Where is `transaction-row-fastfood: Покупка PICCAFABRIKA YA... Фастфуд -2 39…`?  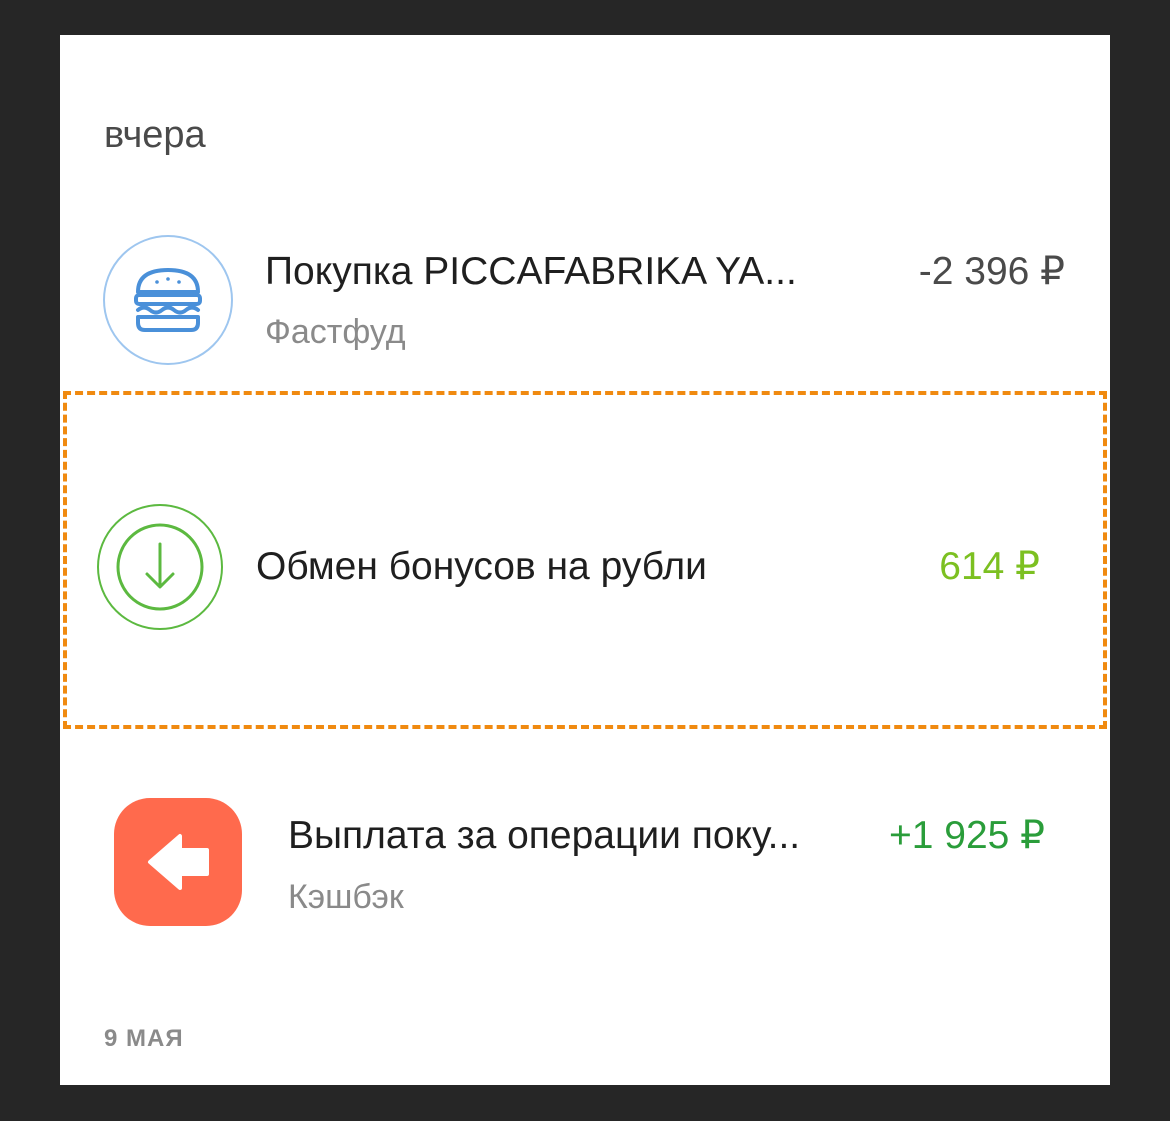
transaction-row-fastfood: Покупка PICCAFABRIKA YA... Фастфуд -2 39… is located at coordinates (585, 300).